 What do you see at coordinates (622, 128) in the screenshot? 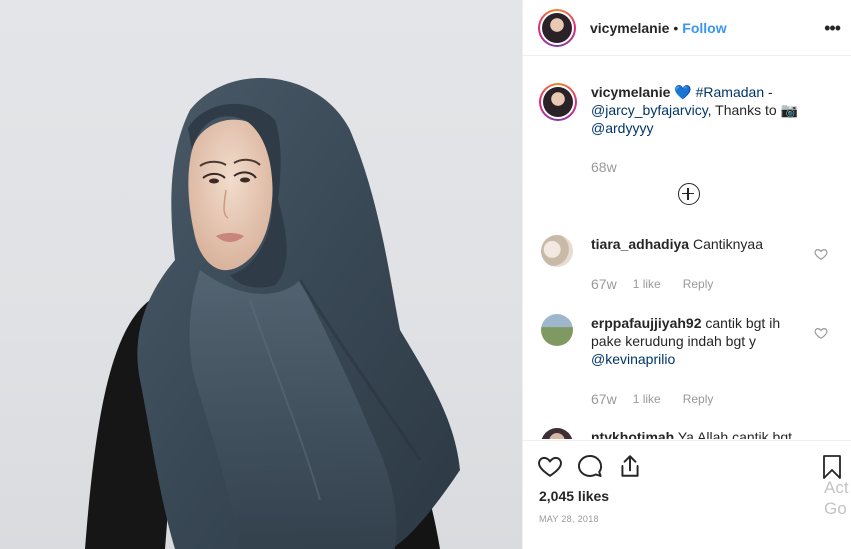
I see `mention-link: @ardyyyy` at bounding box center [622, 128].